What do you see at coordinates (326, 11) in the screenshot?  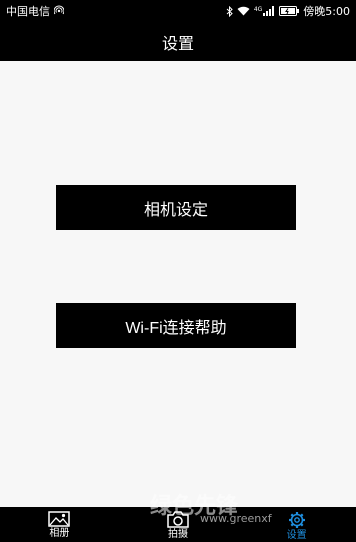 I see `clock-time: 傍晚5:00` at bounding box center [326, 11].